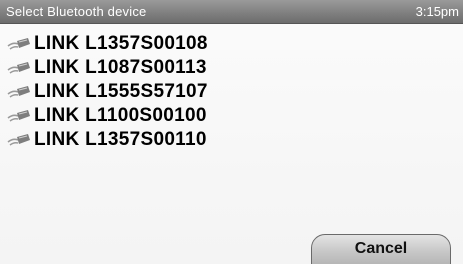 This screenshot has width=463, height=264. What do you see at coordinates (437, 11) in the screenshot?
I see `clock: 3:15pm` at bounding box center [437, 11].